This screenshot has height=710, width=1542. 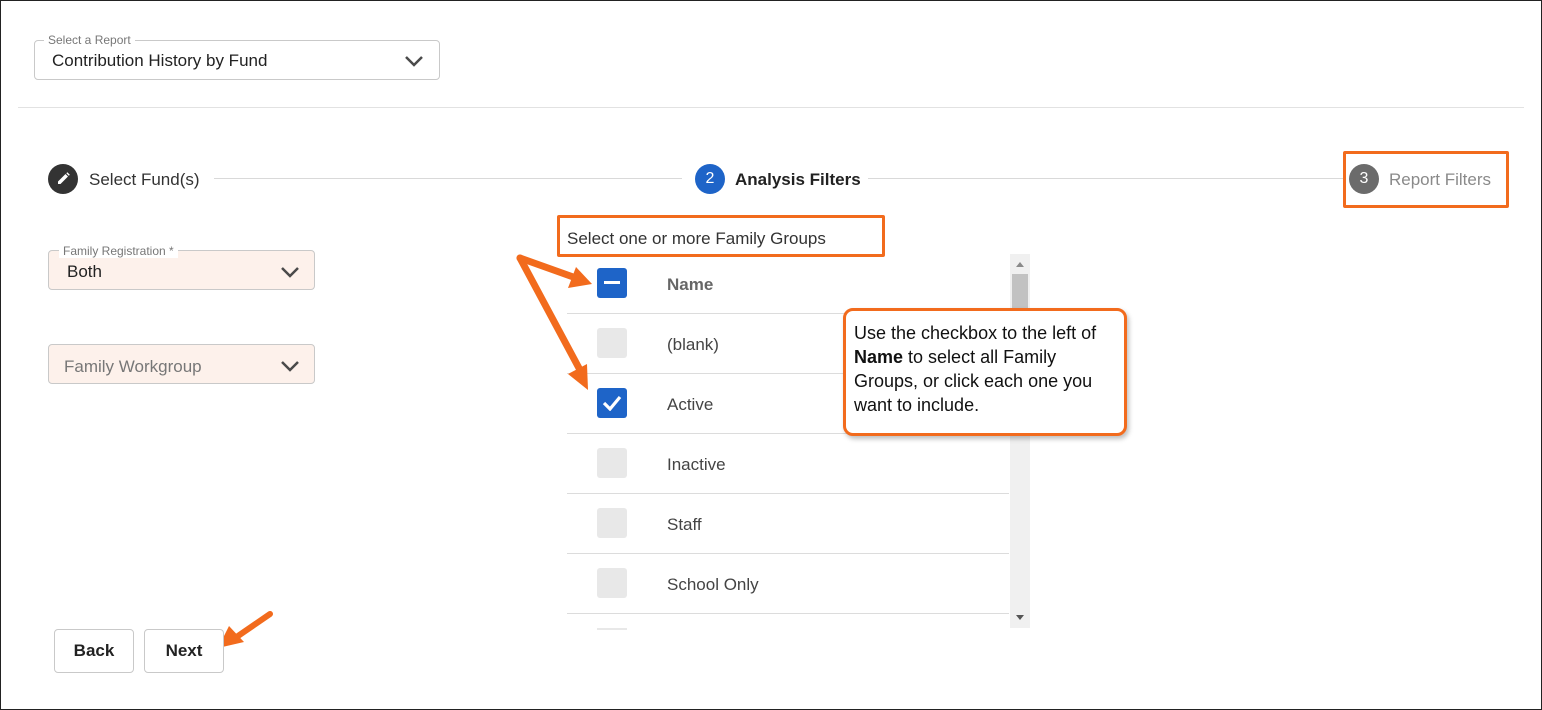 I want to click on callout-text-bold: Name, so click(x=879, y=357).